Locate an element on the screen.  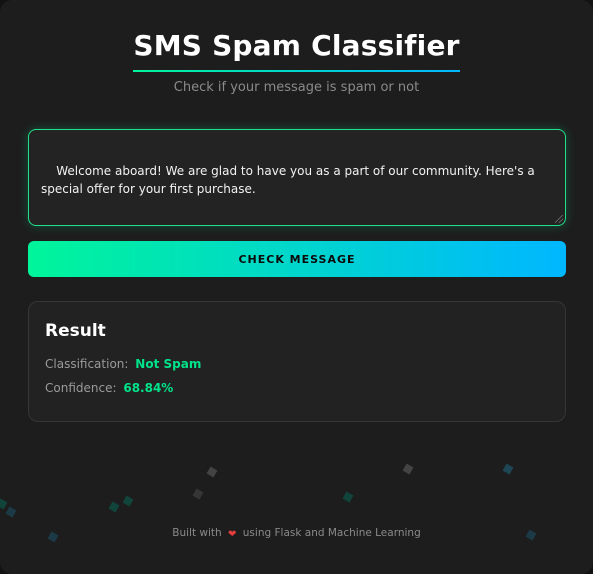
confidence-value: 68.84% is located at coordinates (148, 388).